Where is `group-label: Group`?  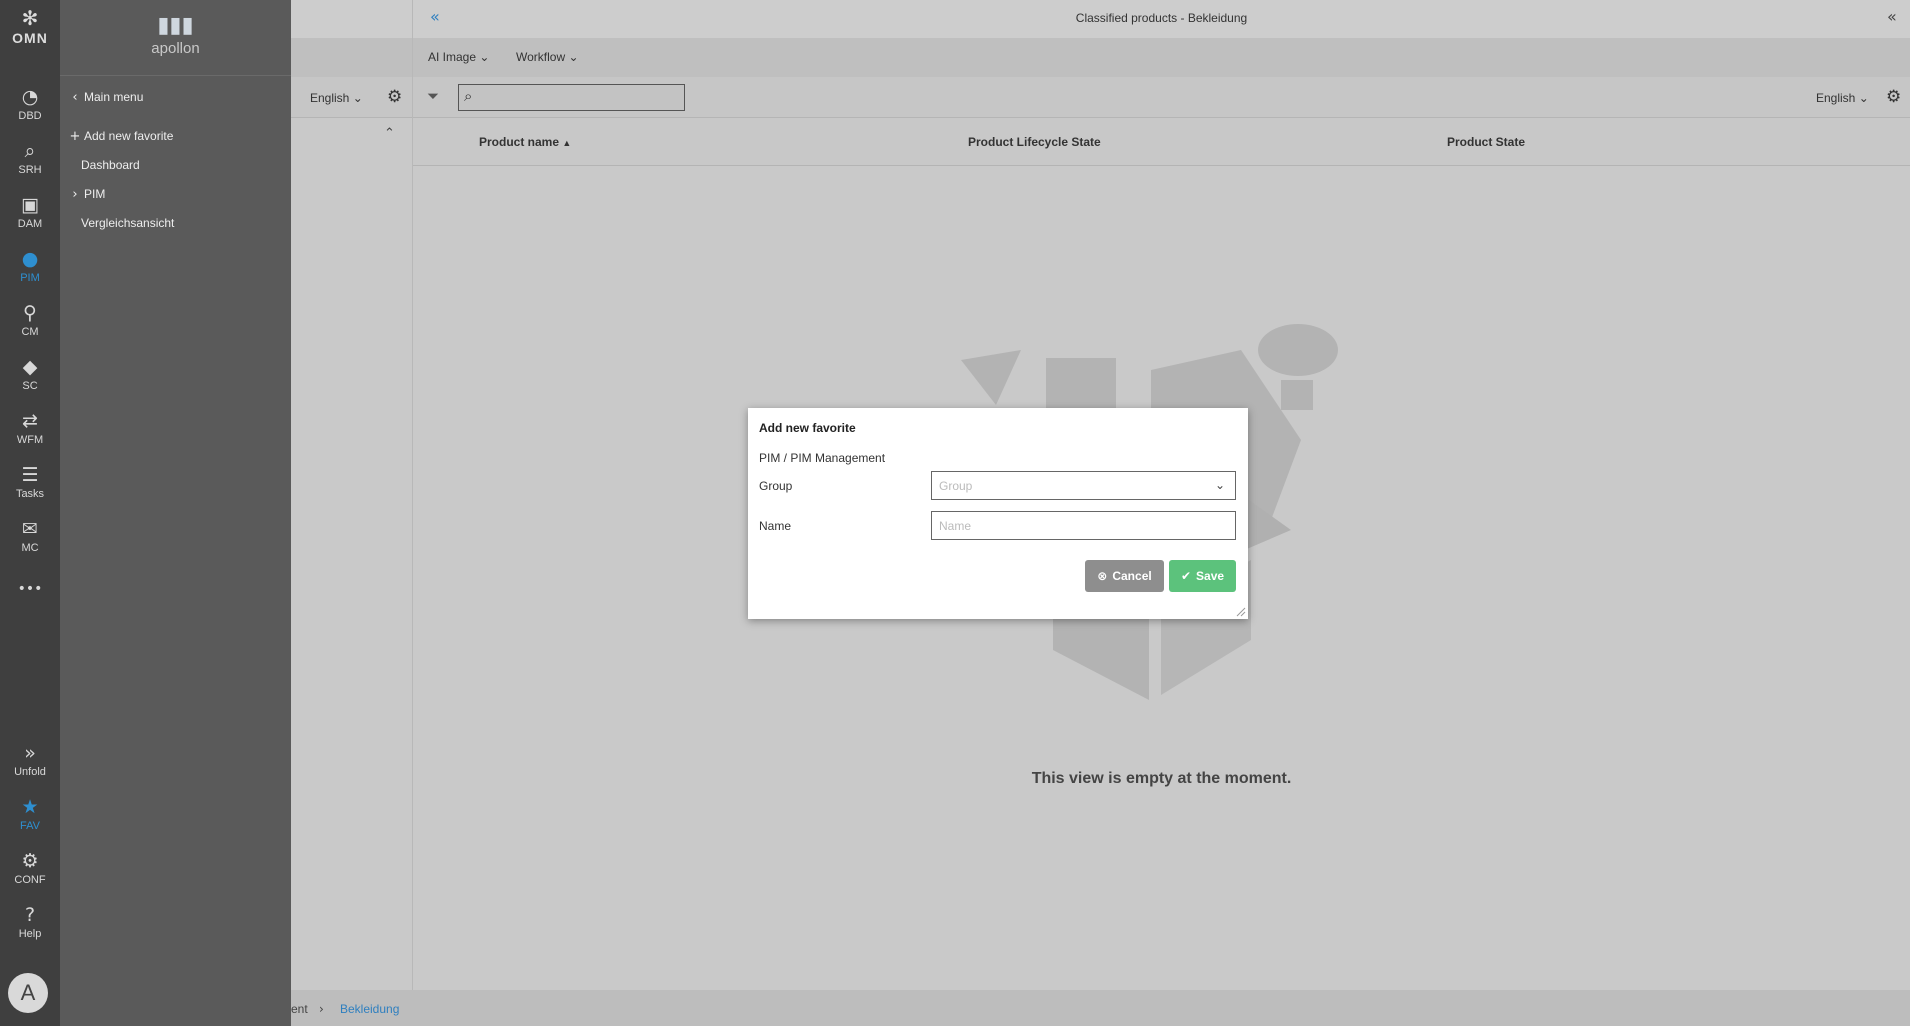 group-label: Group is located at coordinates (776, 486).